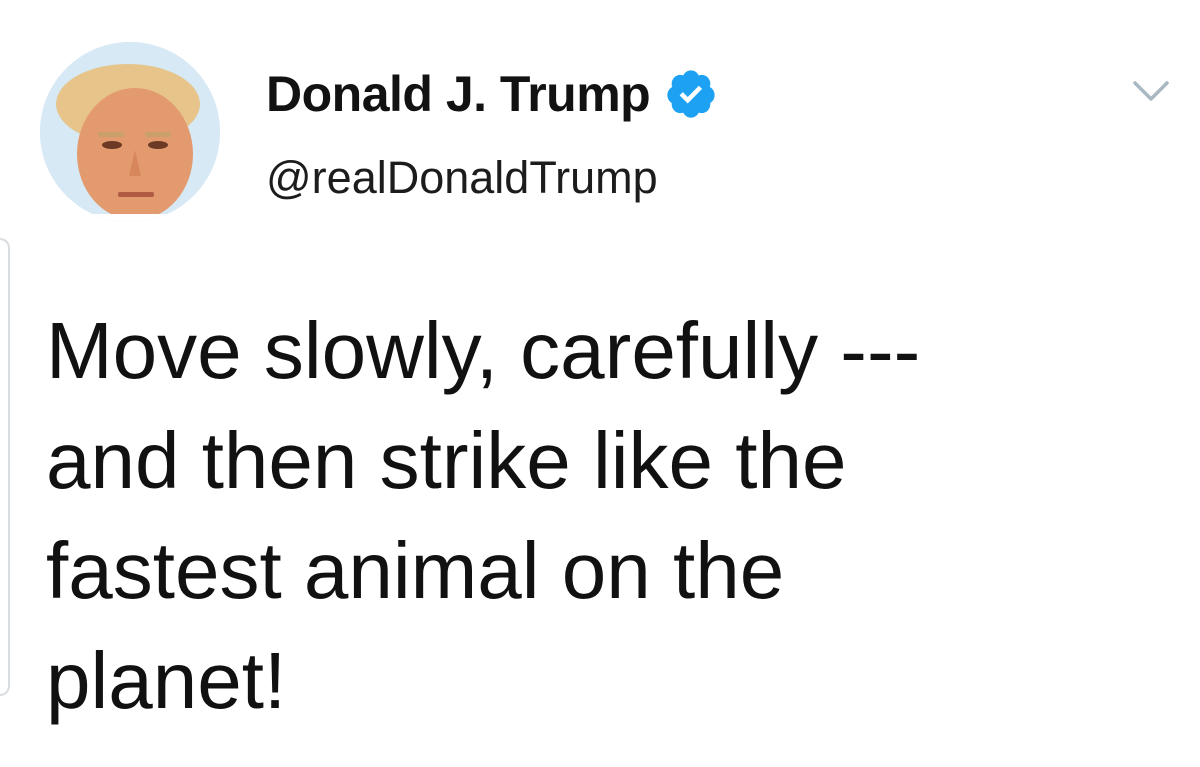 This screenshot has width=1200, height=767. Describe the element at coordinates (483, 350) in the screenshot. I see `tweet-text-line: Move slowly, carefully ---` at that location.